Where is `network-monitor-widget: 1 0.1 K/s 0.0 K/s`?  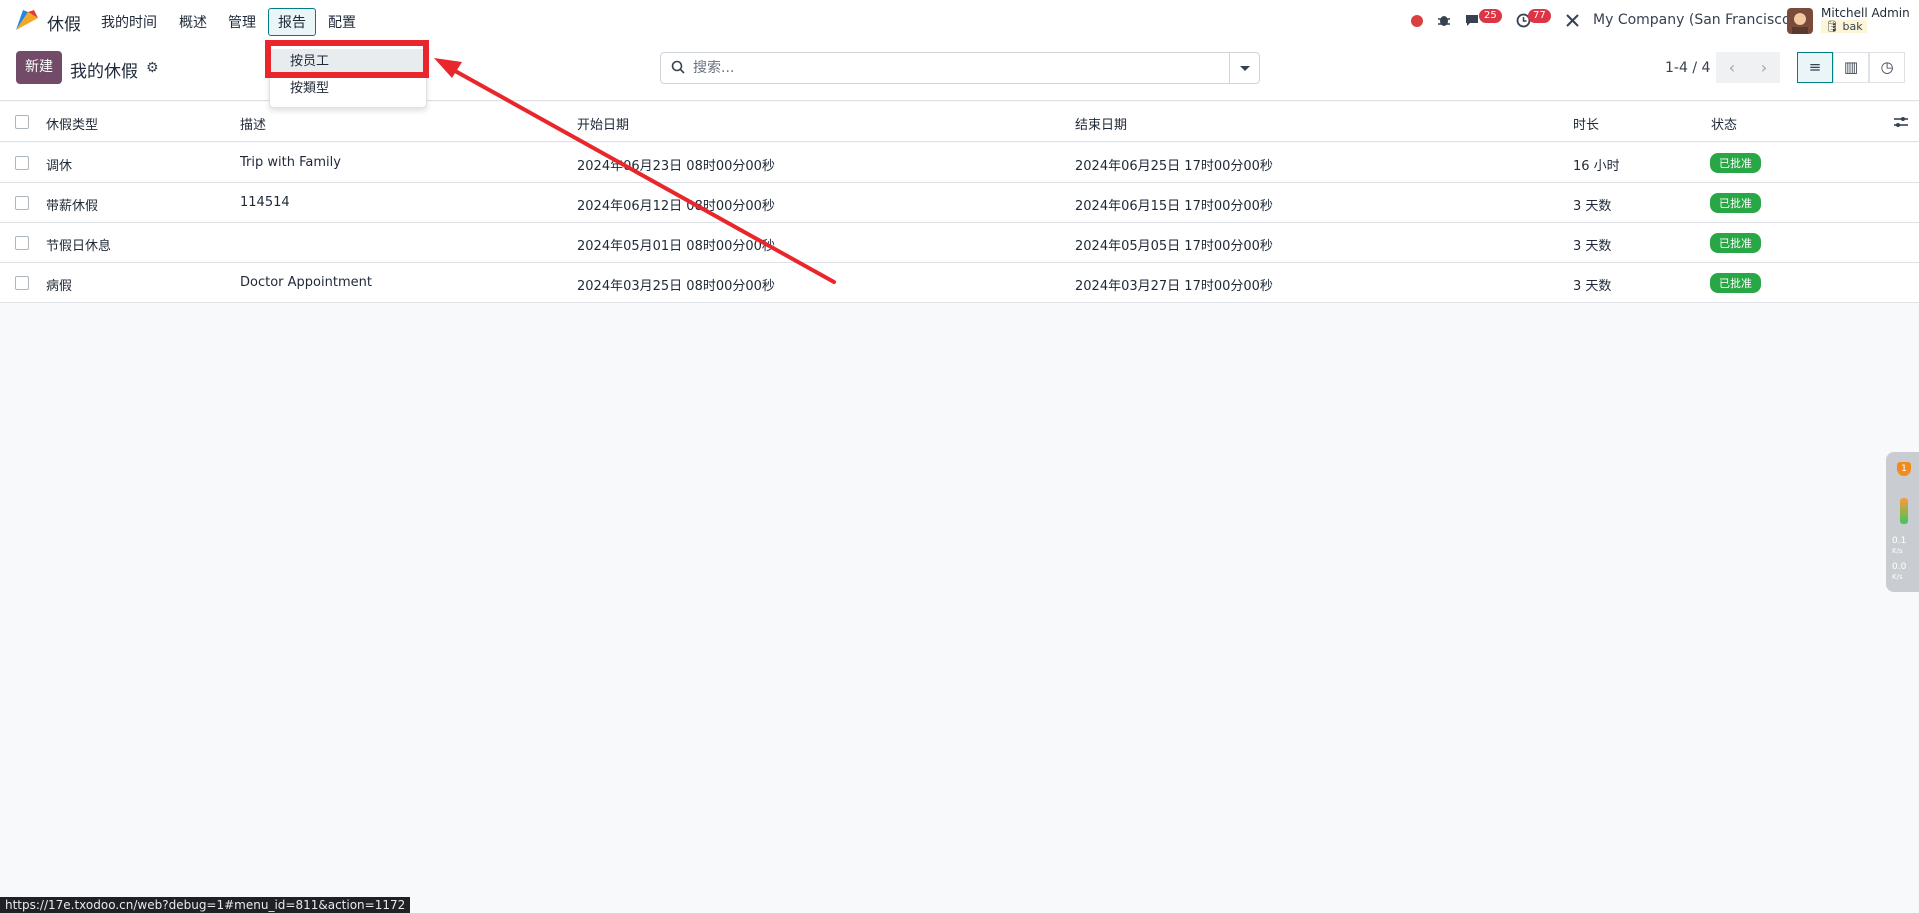
network-monitor-widget: 1 0.1 K/s 0.0 K/s is located at coordinates (1902, 522).